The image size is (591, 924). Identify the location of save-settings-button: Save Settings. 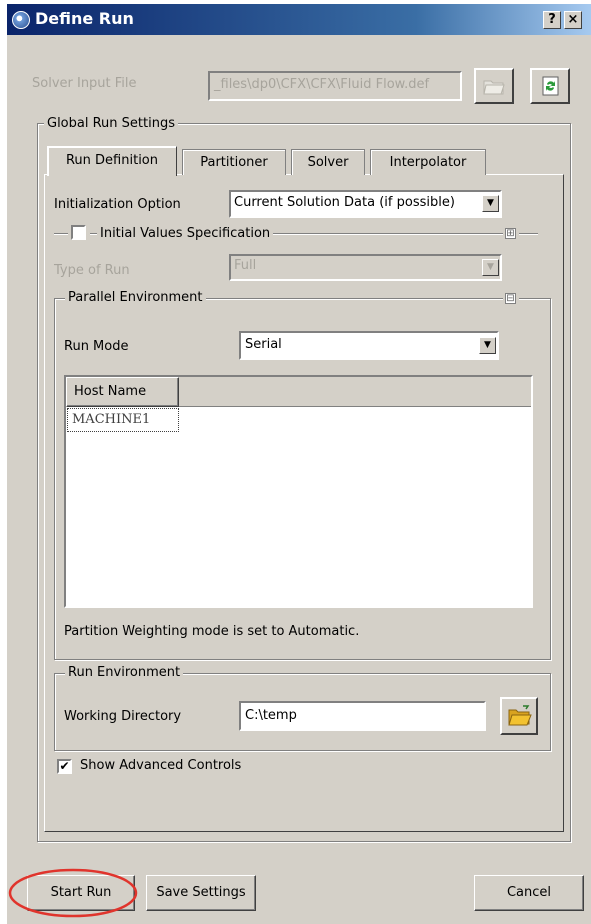
(201, 893).